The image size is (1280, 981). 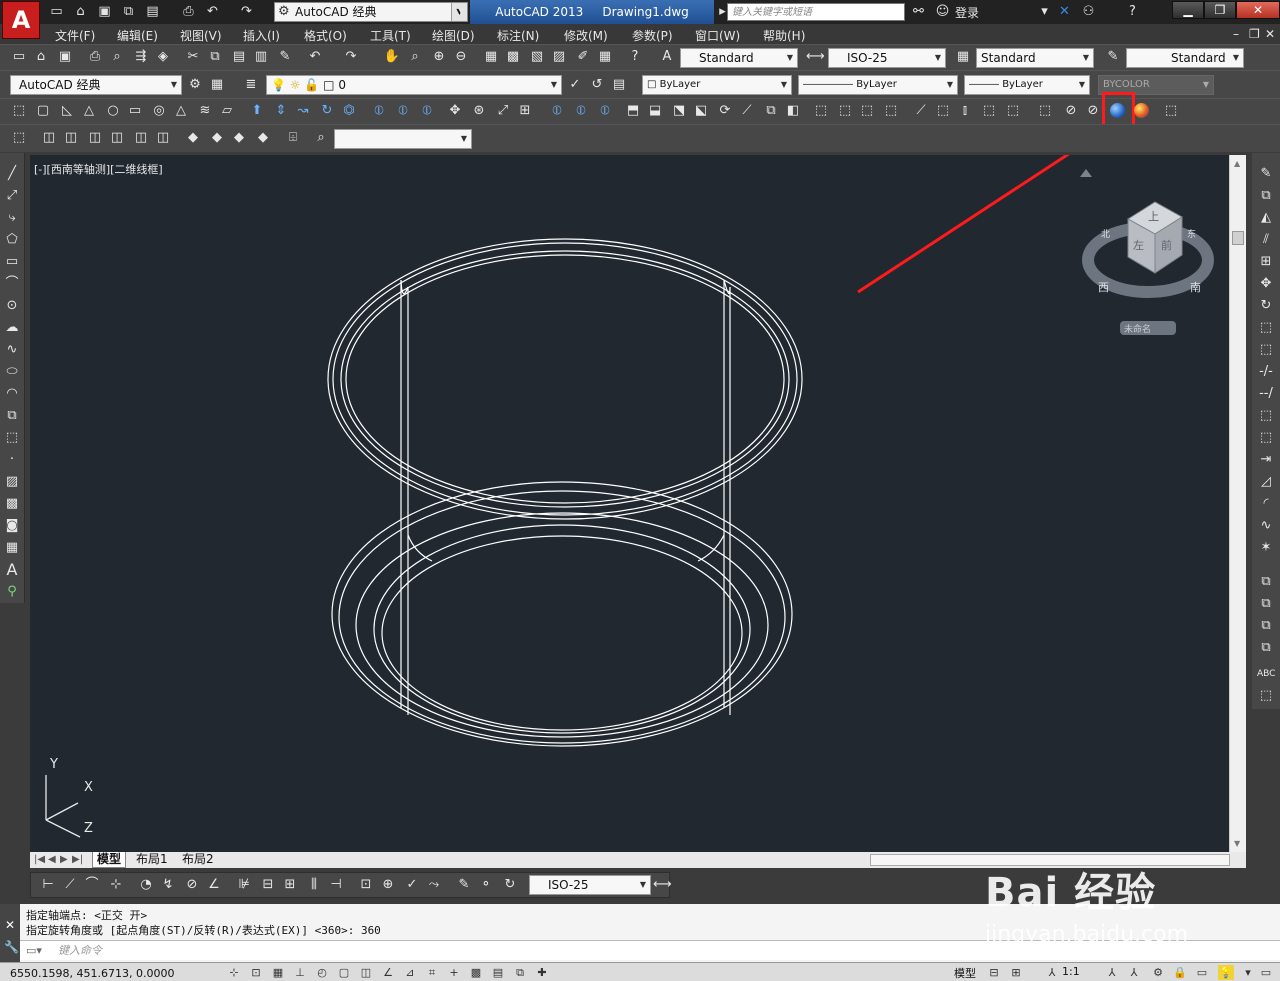 I want to click on text-style-icon: A, so click(x=667, y=57).